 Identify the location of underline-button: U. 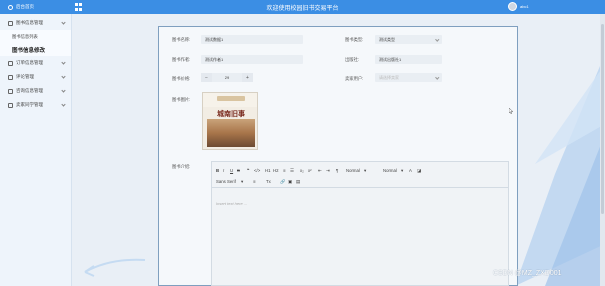
(231, 170).